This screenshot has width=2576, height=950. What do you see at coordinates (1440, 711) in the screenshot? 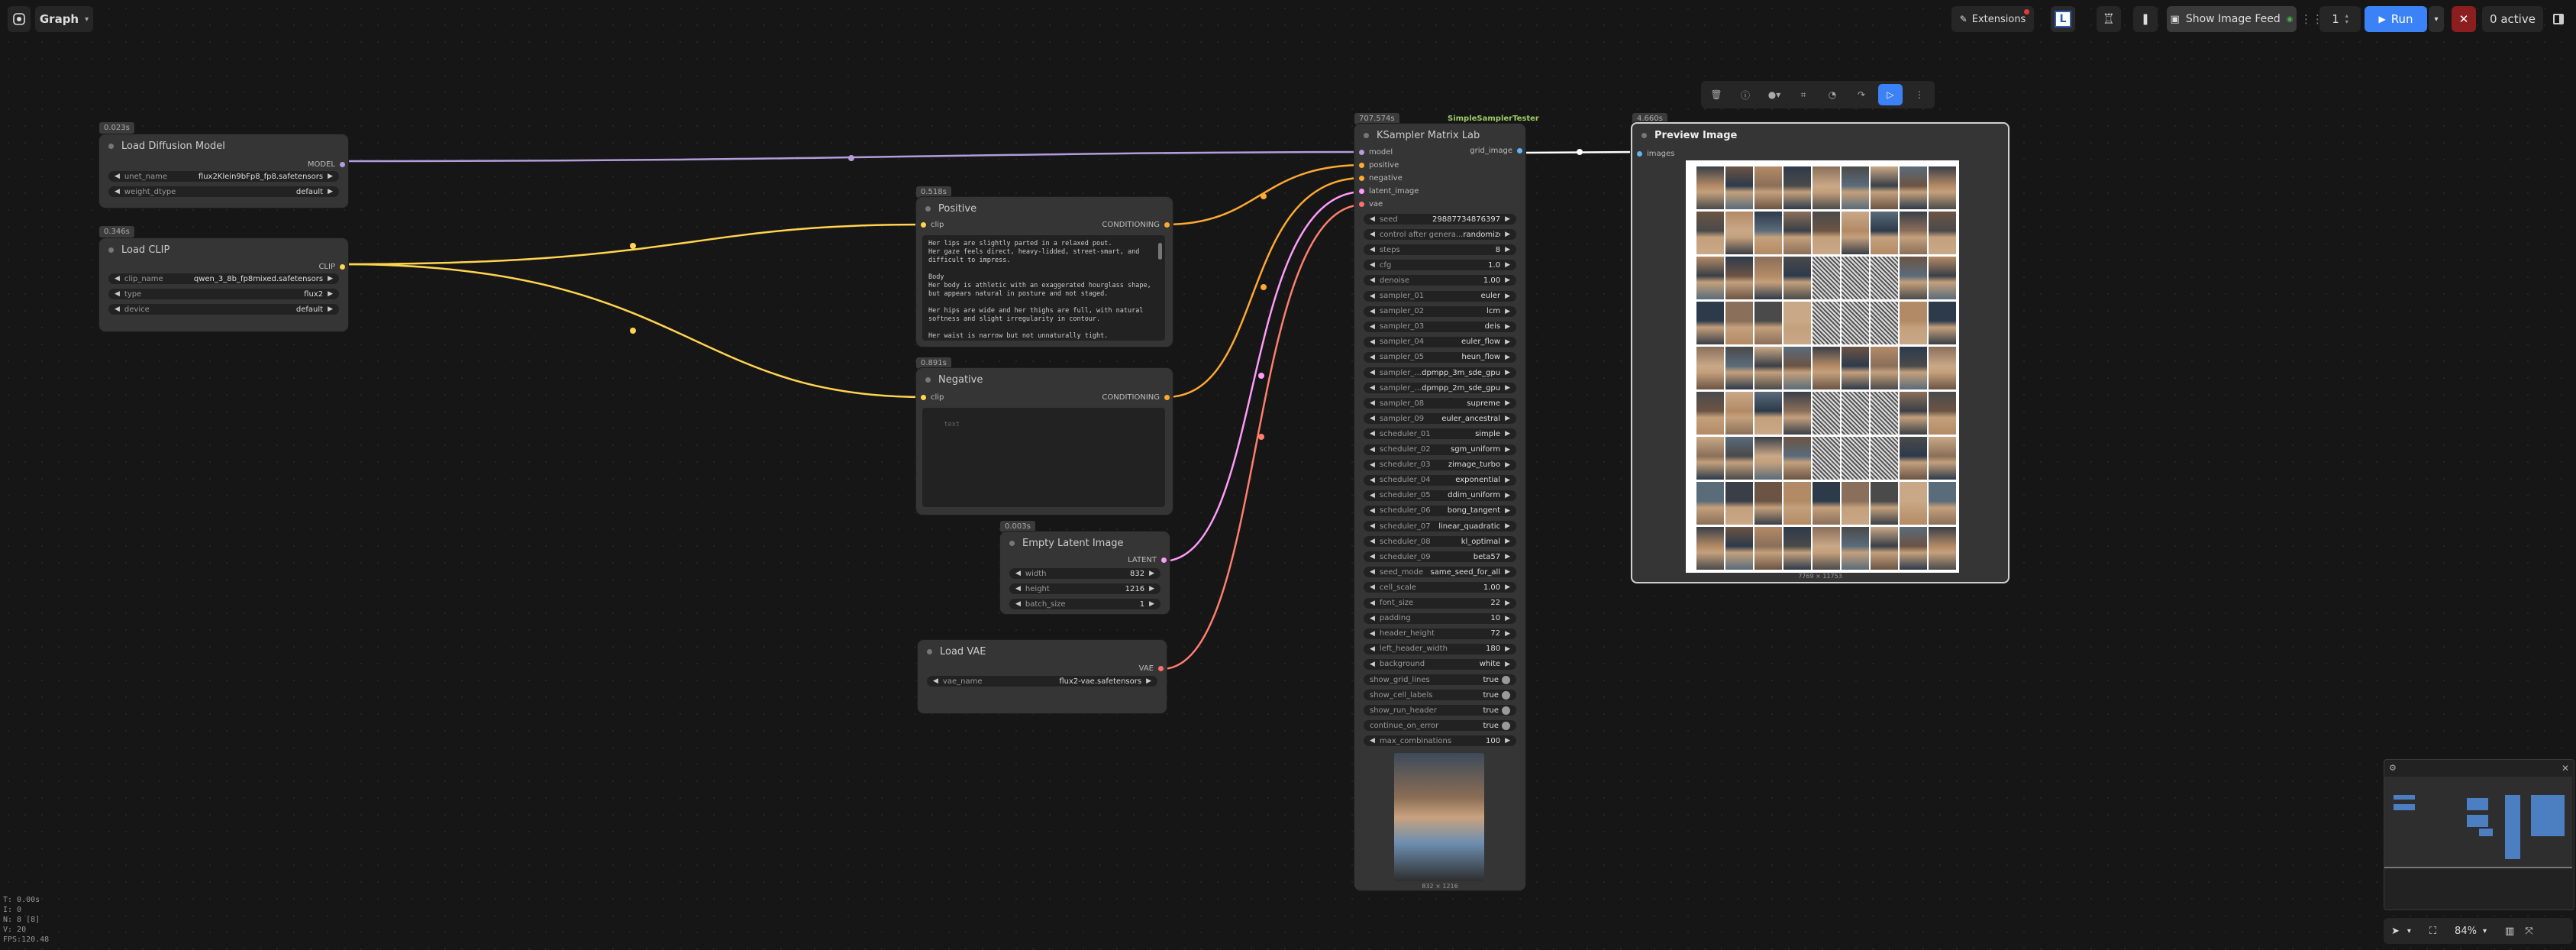
I see `ksampler-widget-show-run-header: show_run_header true` at bounding box center [1440, 711].